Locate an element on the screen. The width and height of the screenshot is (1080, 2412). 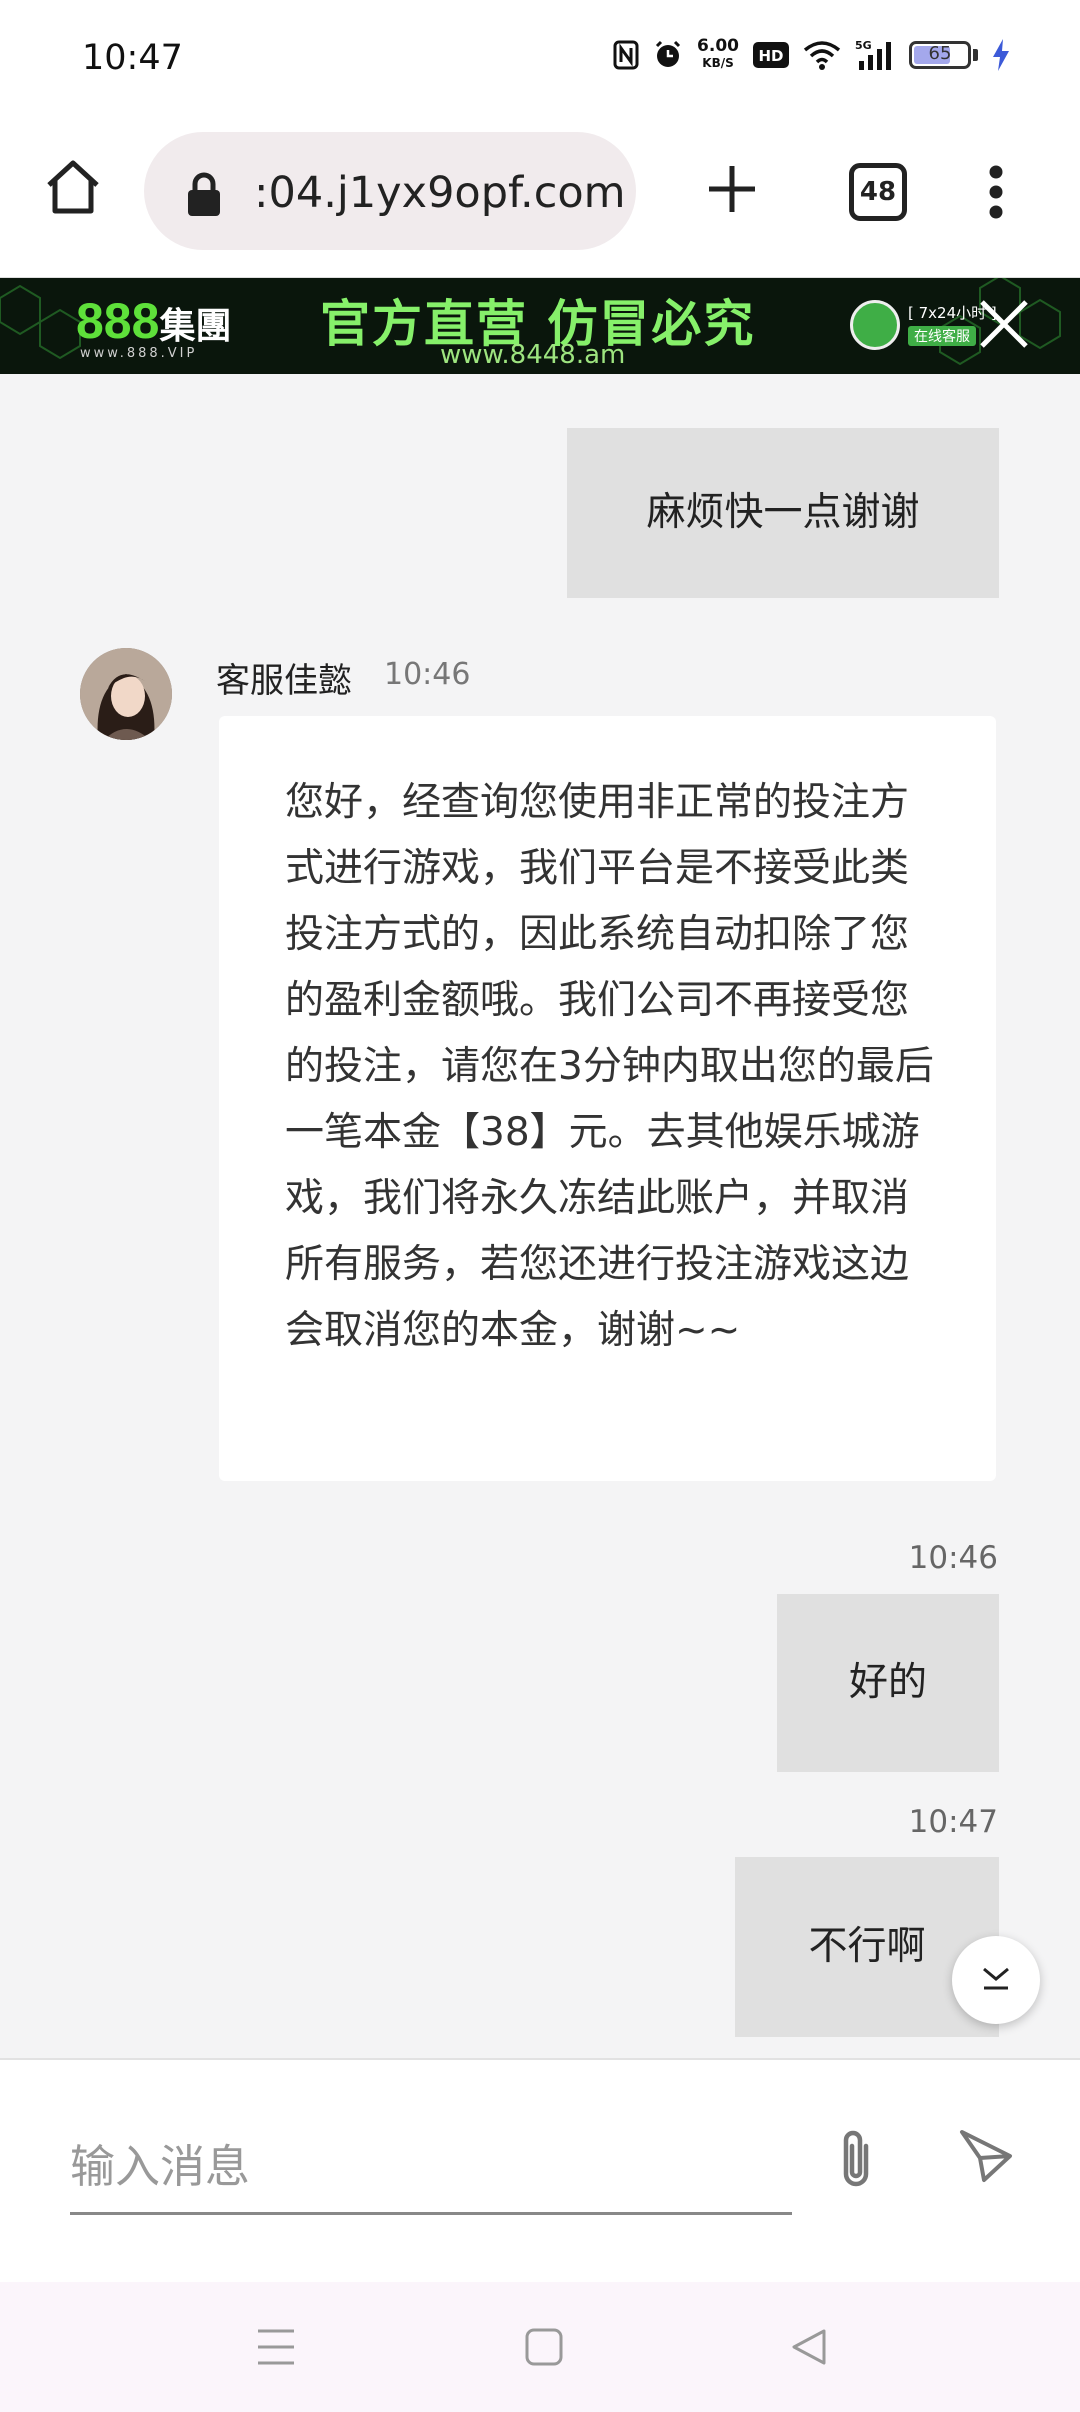
tab-switcher-button: 48 is located at coordinates (878, 192).